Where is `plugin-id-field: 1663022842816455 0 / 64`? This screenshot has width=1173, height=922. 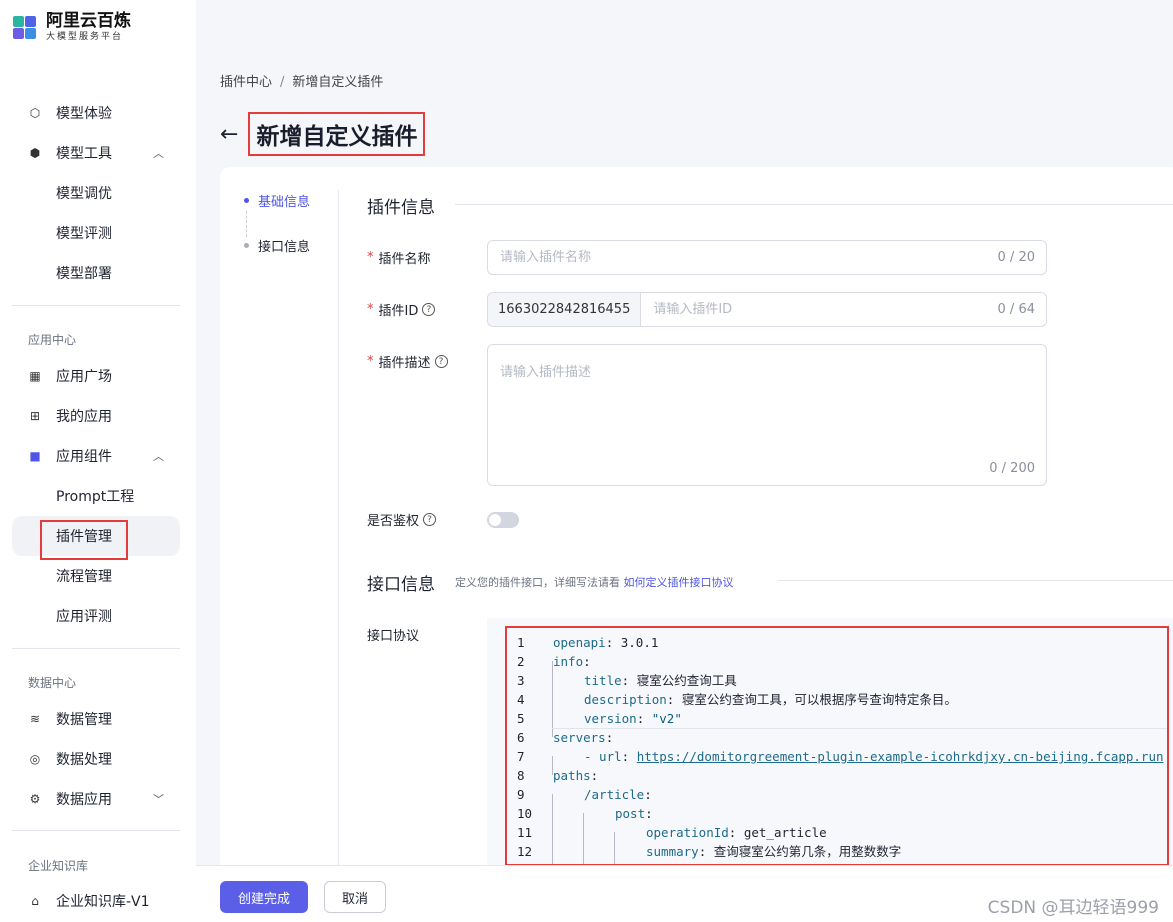
plugin-id-field: 1663022842816455 0 / 64 is located at coordinates (767, 309).